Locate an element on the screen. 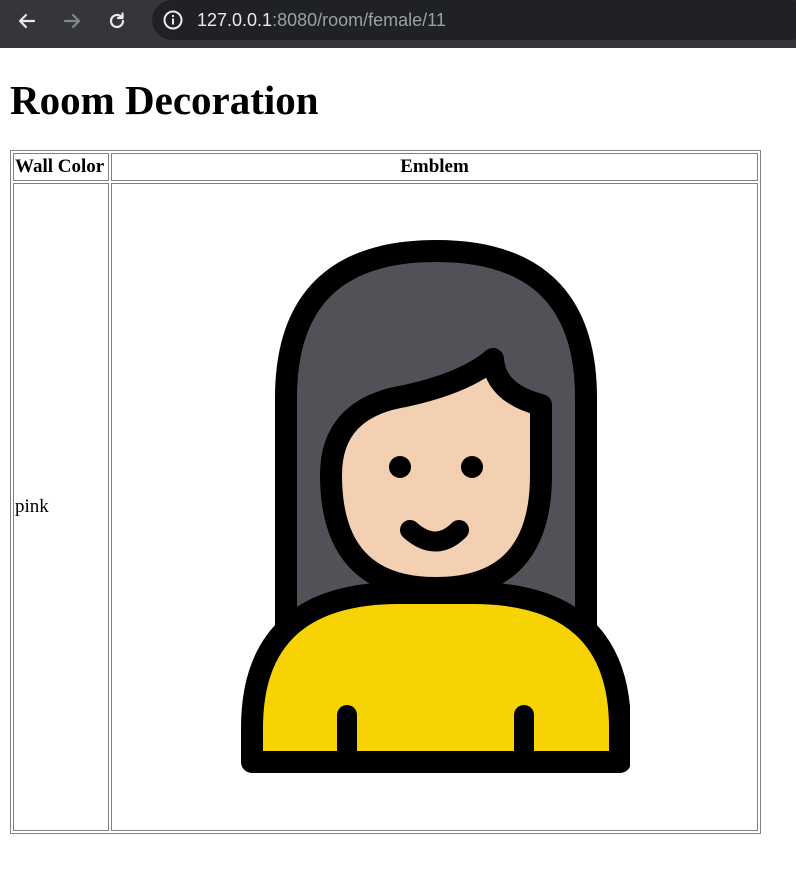 The width and height of the screenshot is (796, 882). shirt-shape is located at coordinates (435, 677).